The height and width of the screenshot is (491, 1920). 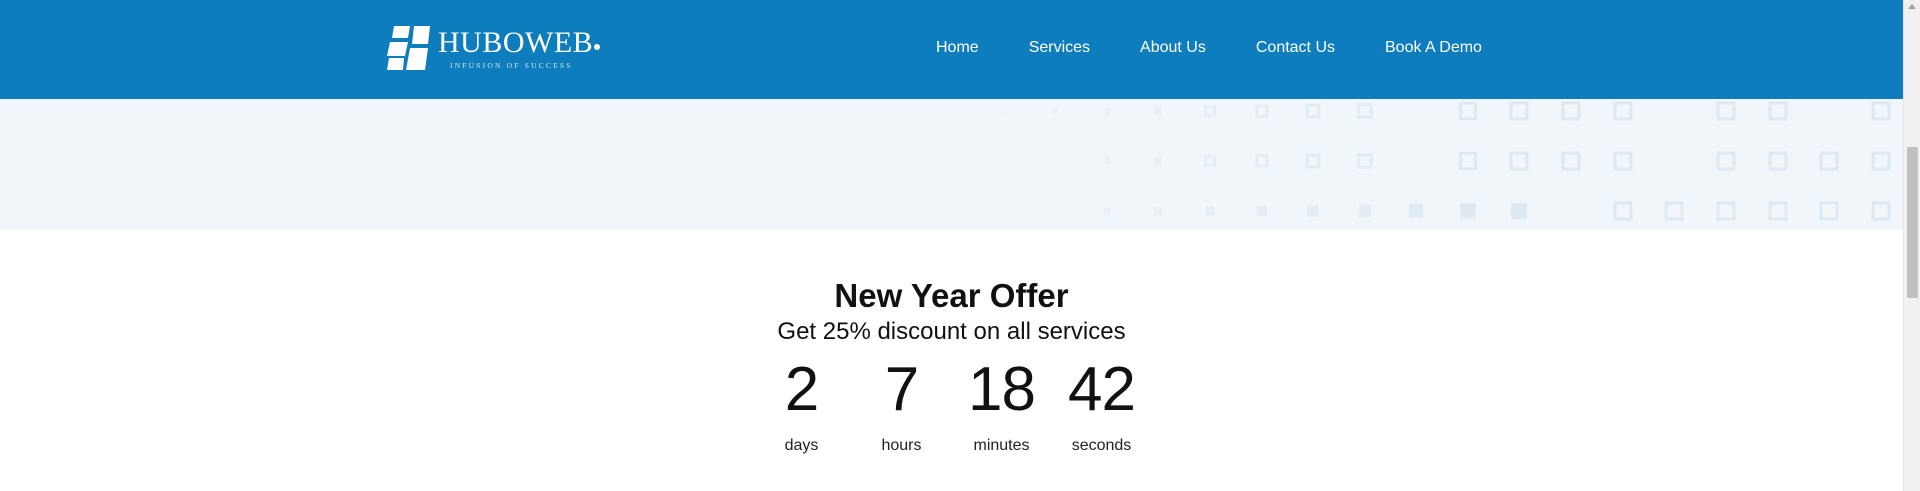 What do you see at coordinates (511, 65) in the screenshot?
I see `brand-tagline: INFUSION OF SUCCESS` at bounding box center [511, 65].